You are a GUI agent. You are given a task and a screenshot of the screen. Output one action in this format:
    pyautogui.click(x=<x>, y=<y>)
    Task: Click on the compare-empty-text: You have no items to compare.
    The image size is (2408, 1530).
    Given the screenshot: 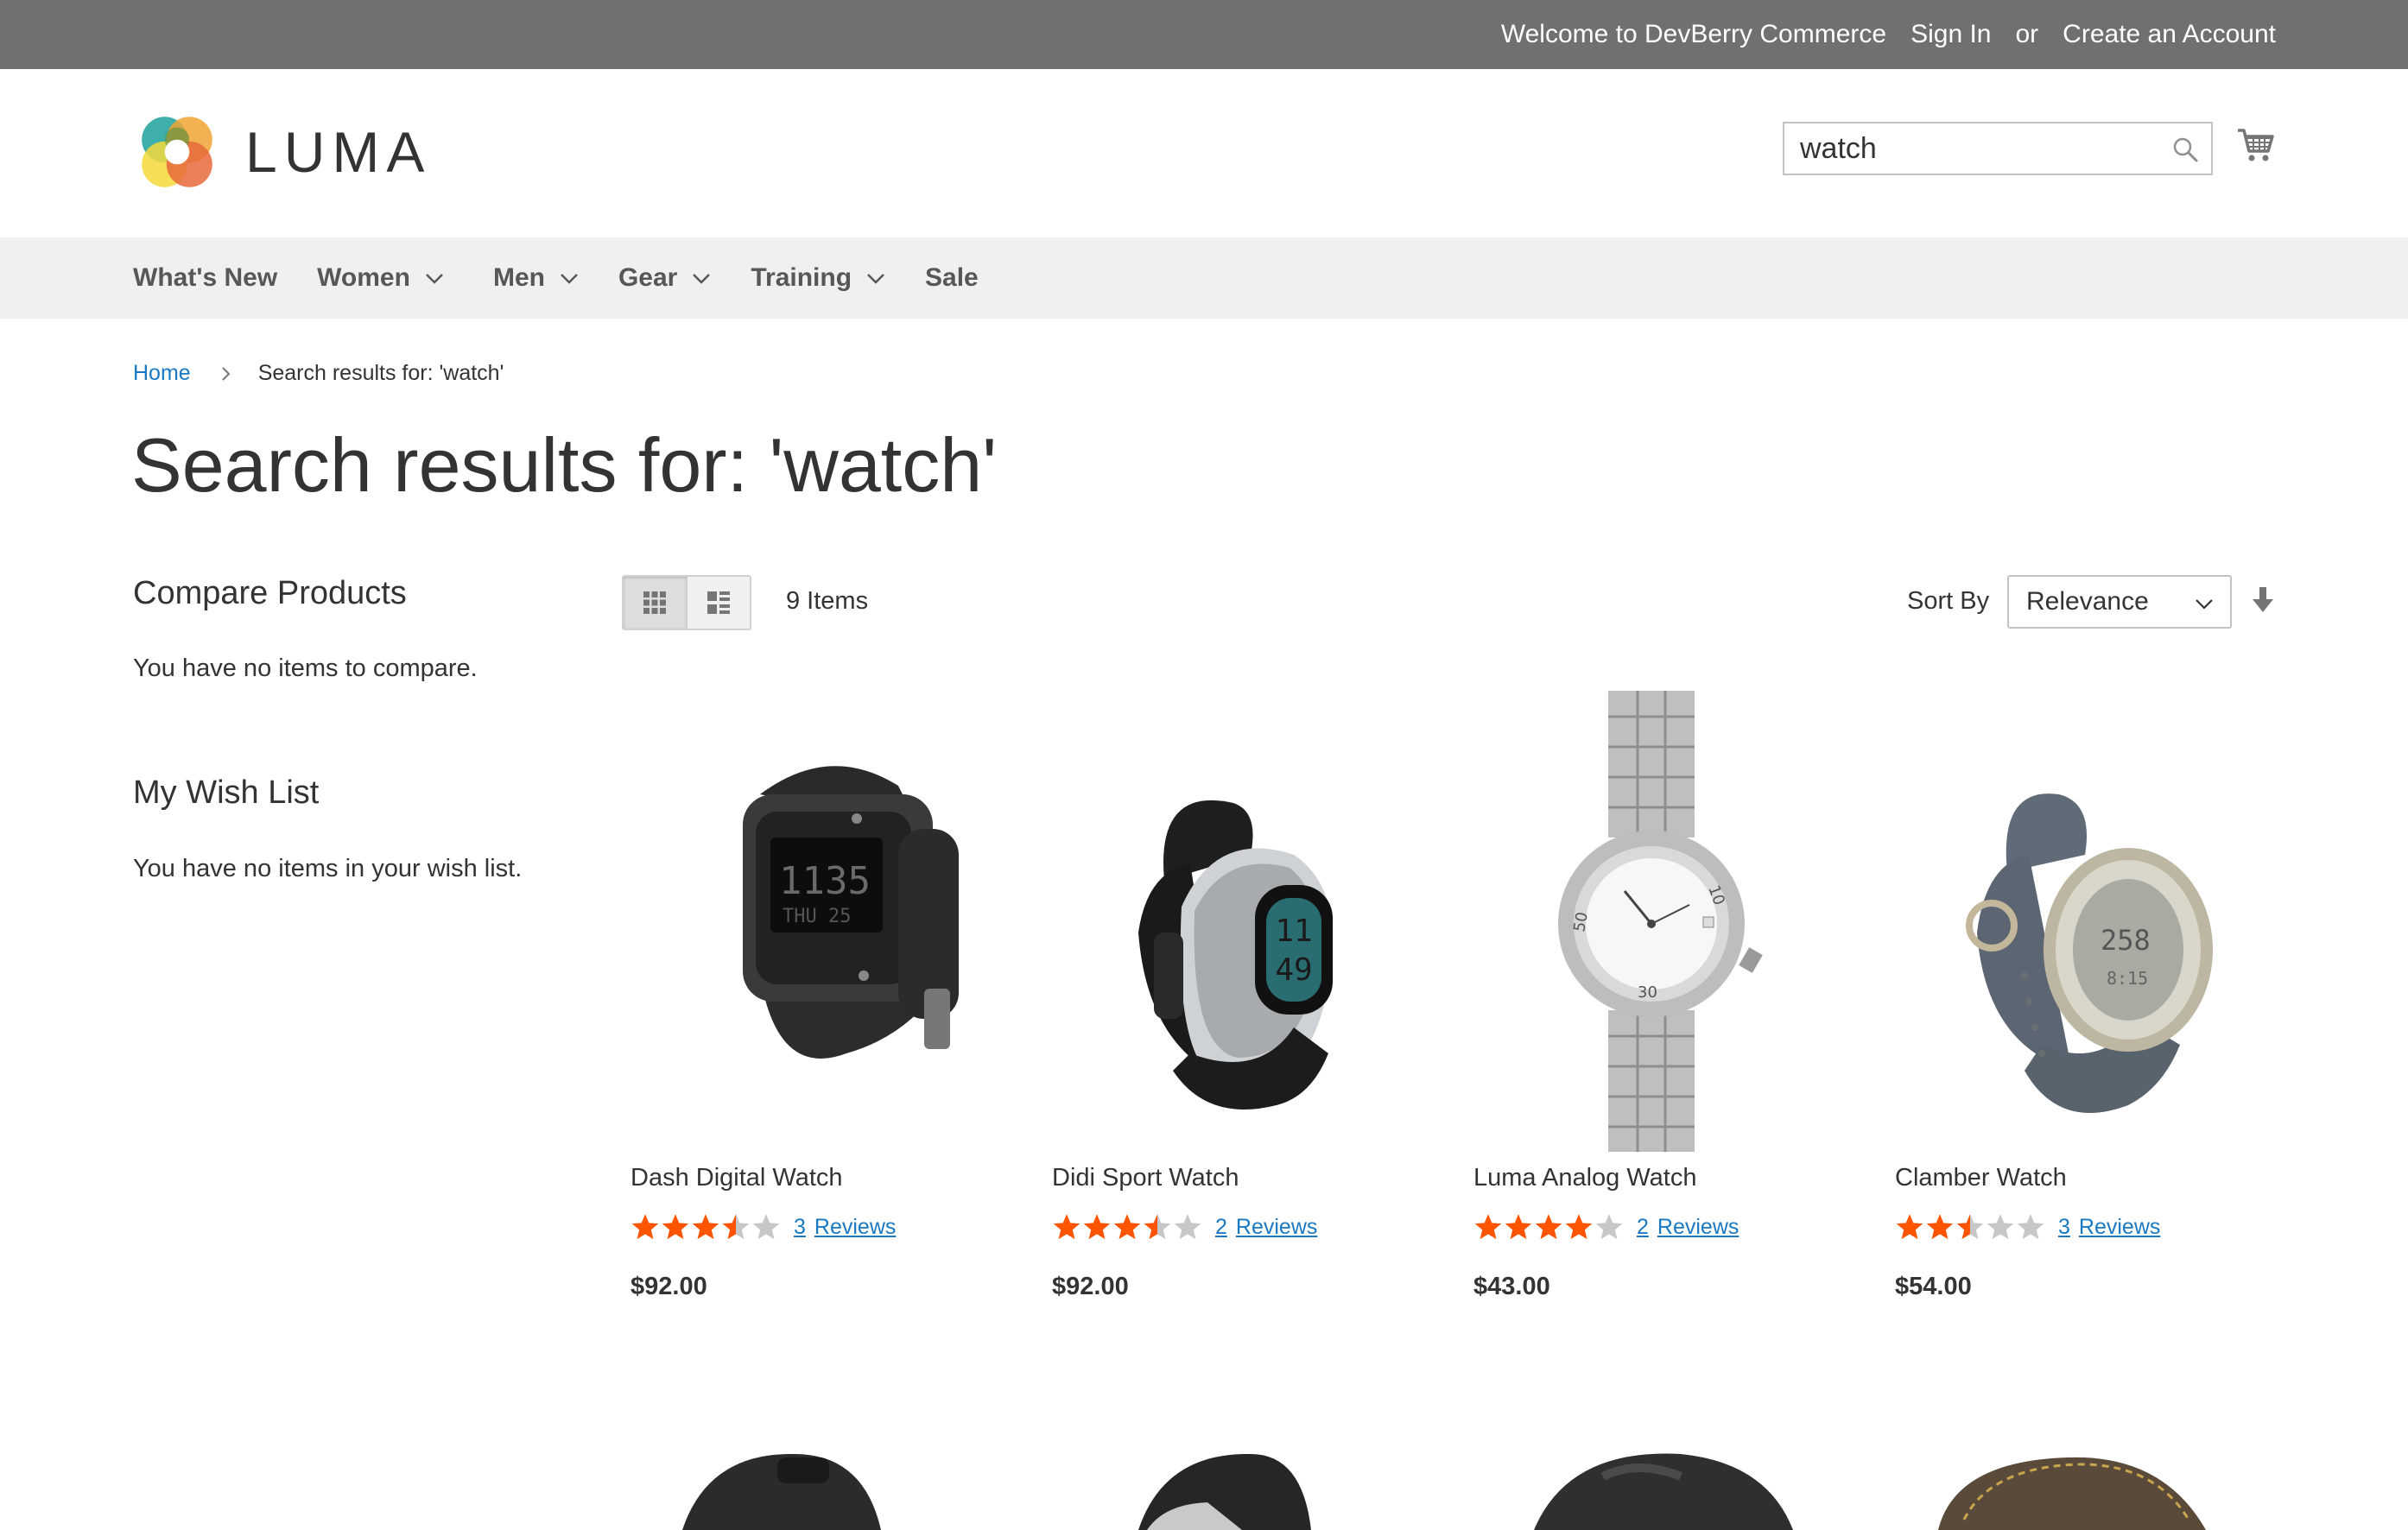 What is the action you would take?
    pyautogui.click(x=305, y=668)
    